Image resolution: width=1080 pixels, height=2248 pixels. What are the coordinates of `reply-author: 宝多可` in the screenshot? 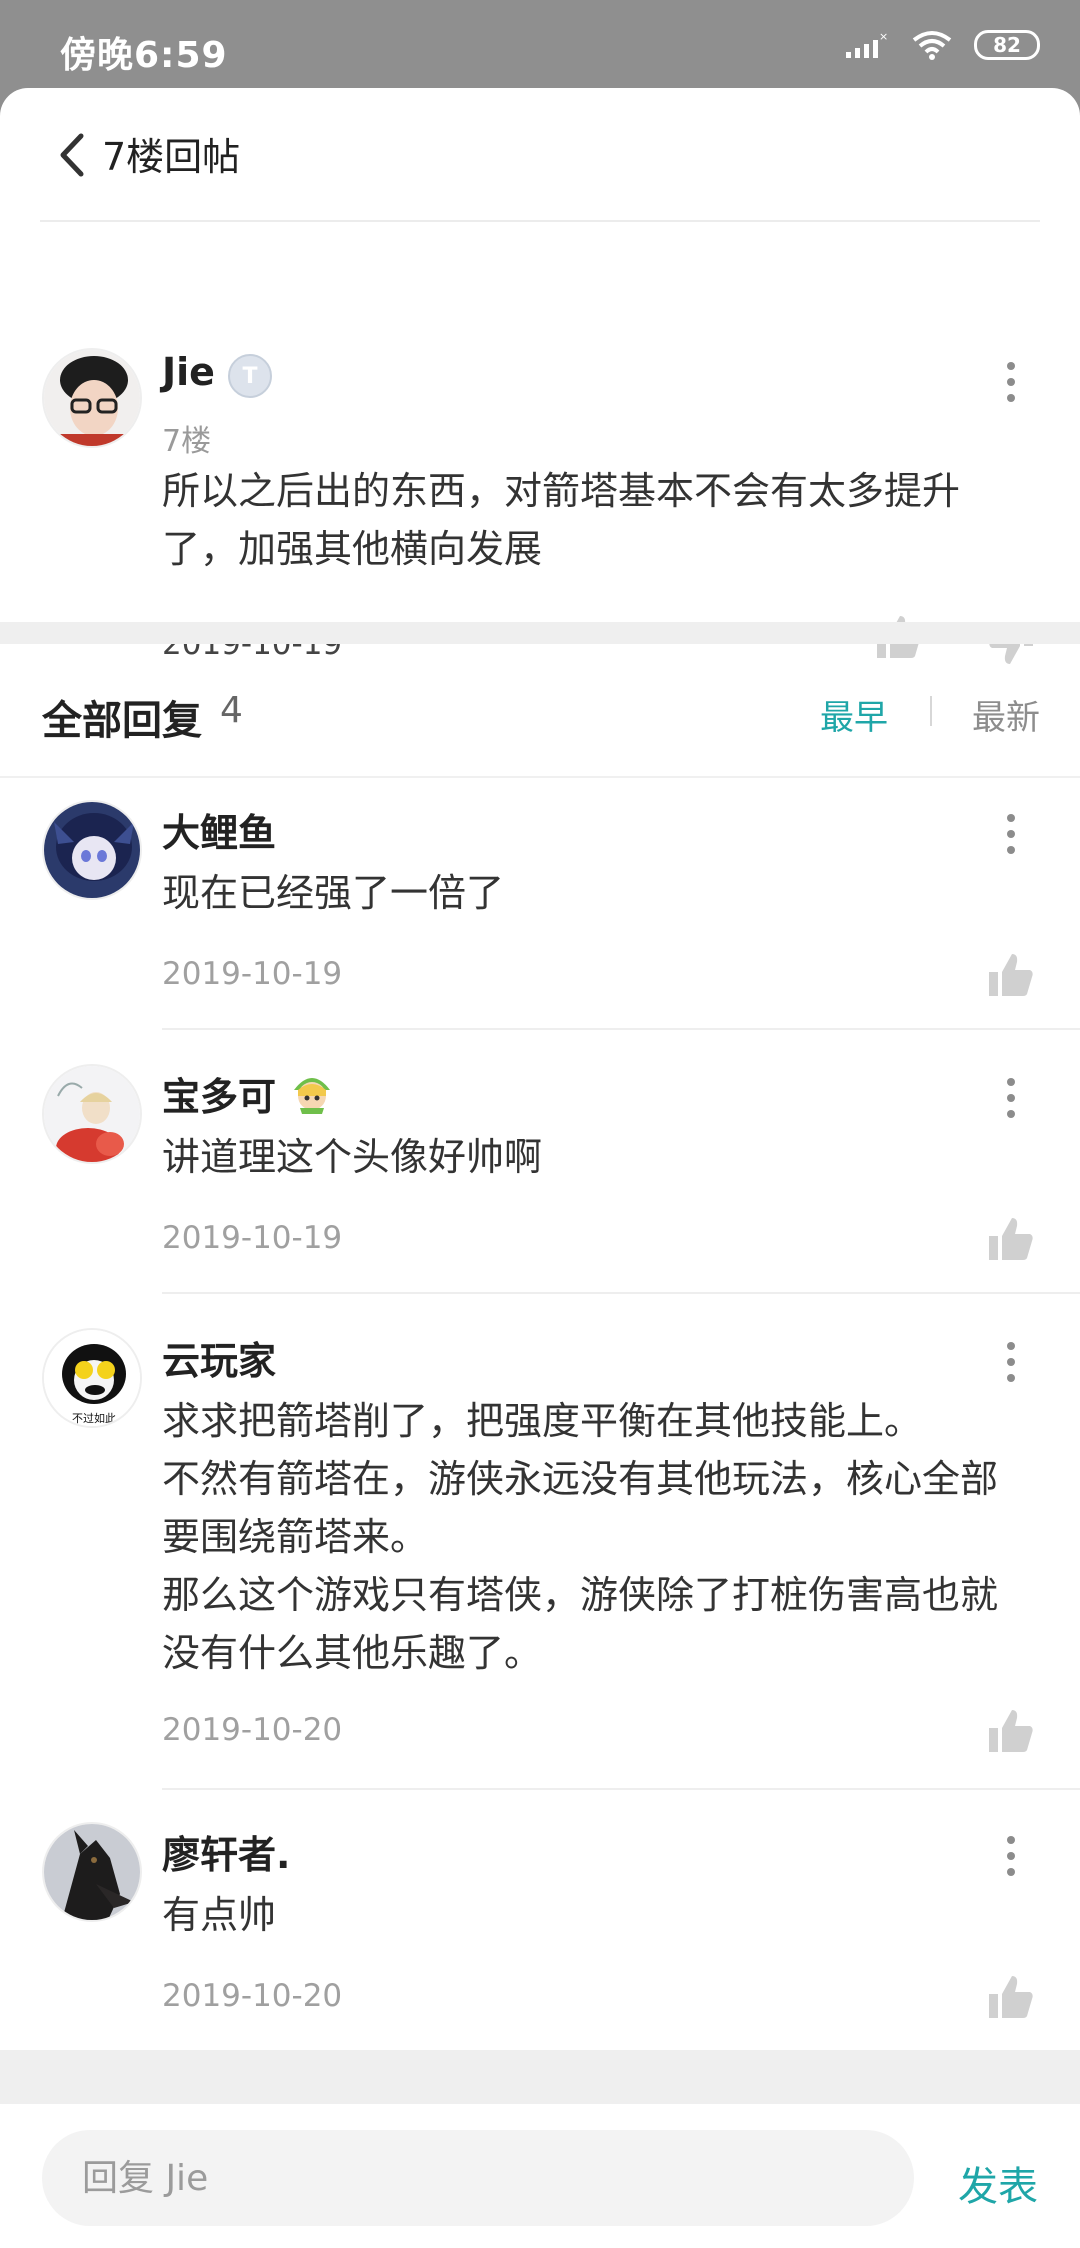 It's located at (219, 1093).